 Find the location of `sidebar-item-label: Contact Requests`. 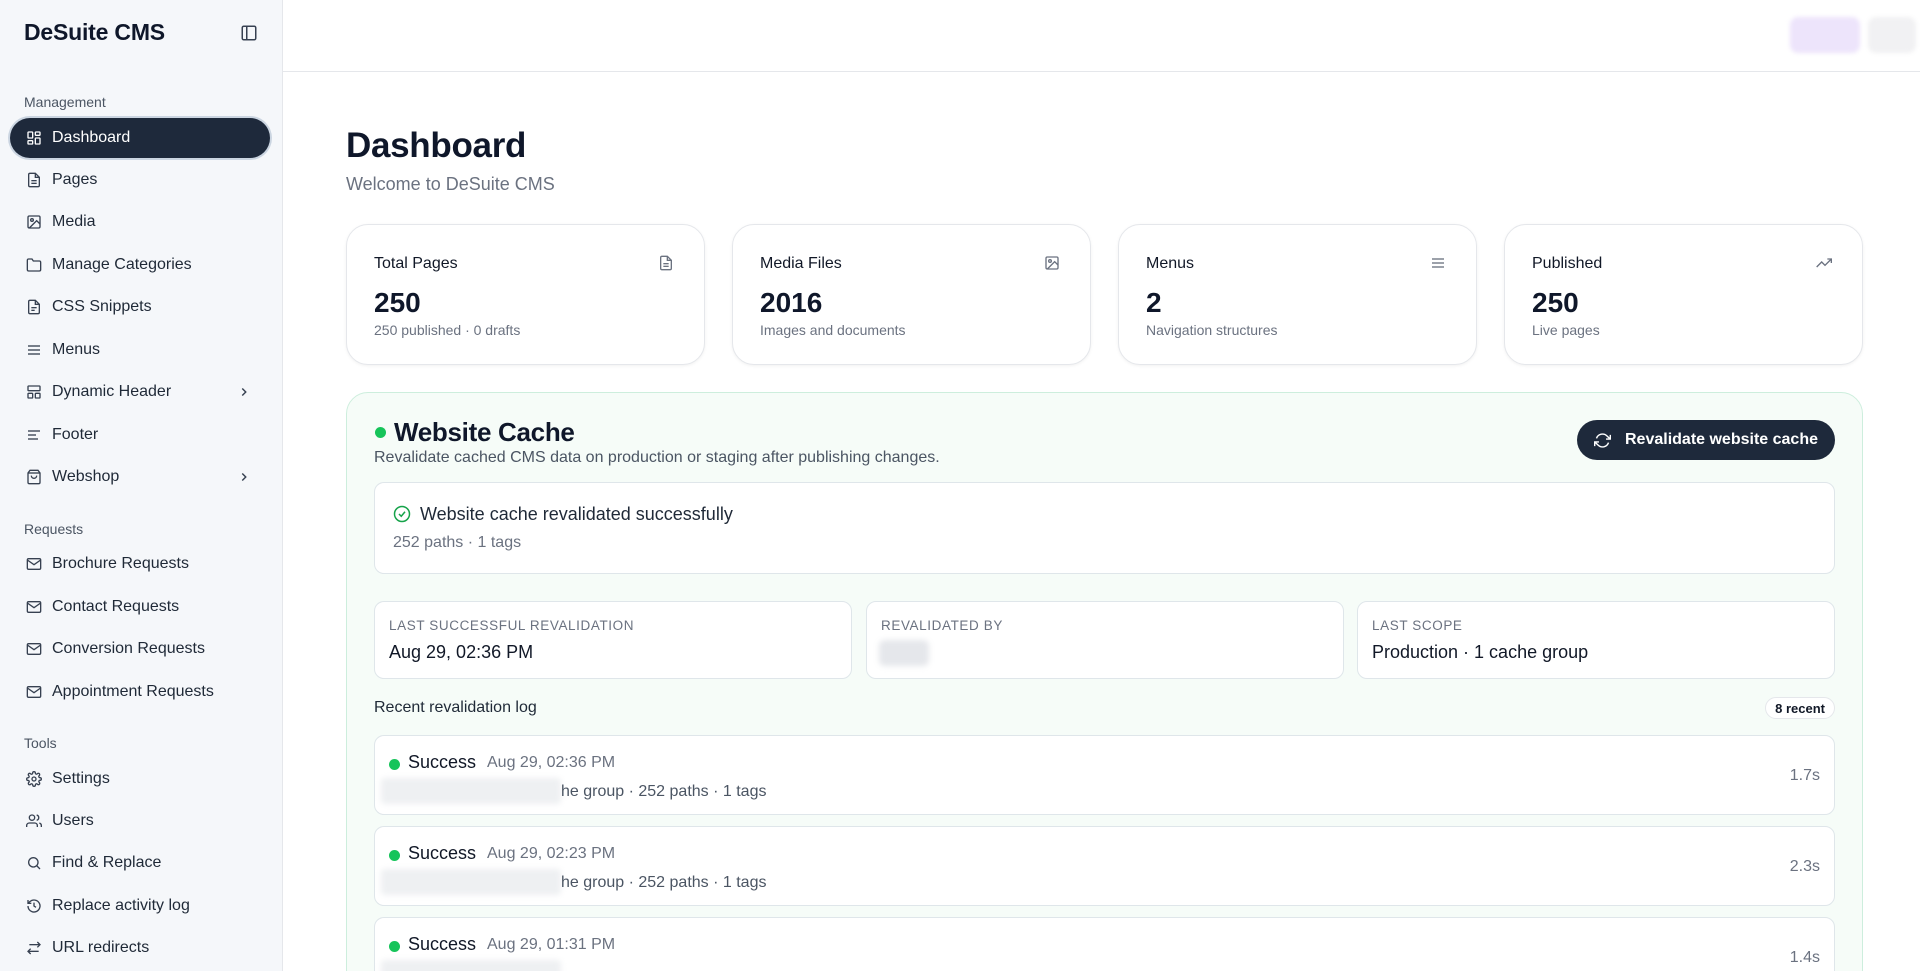

sidebar-item-label: Contact Requests is located at coordinates (116, 606).